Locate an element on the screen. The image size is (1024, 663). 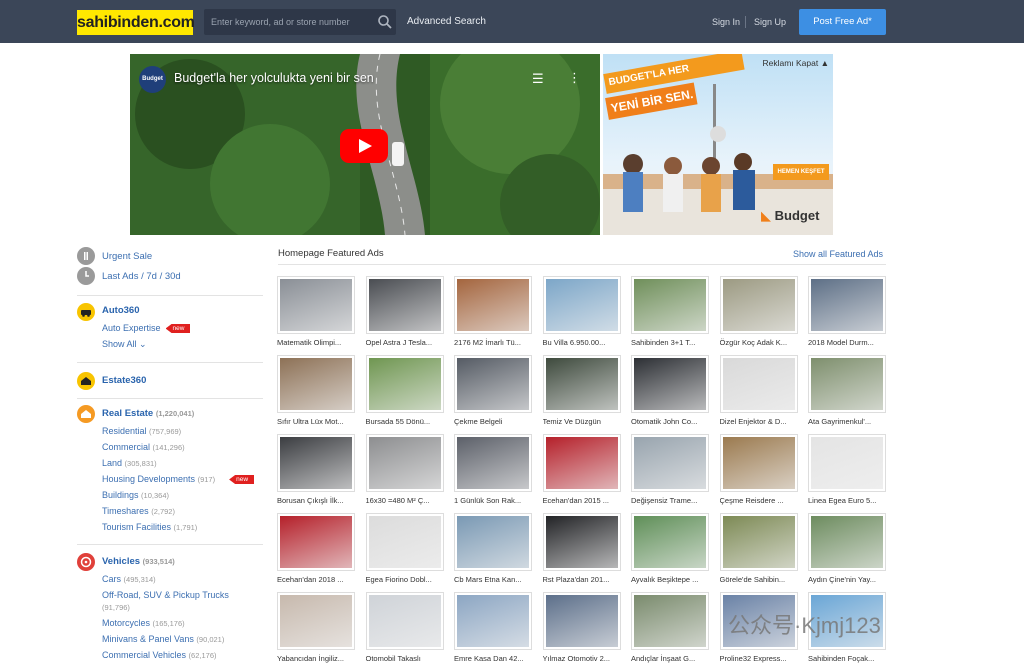
ad-cta-button: HEMEN KEŞFET is located at coordinates (801, 172).